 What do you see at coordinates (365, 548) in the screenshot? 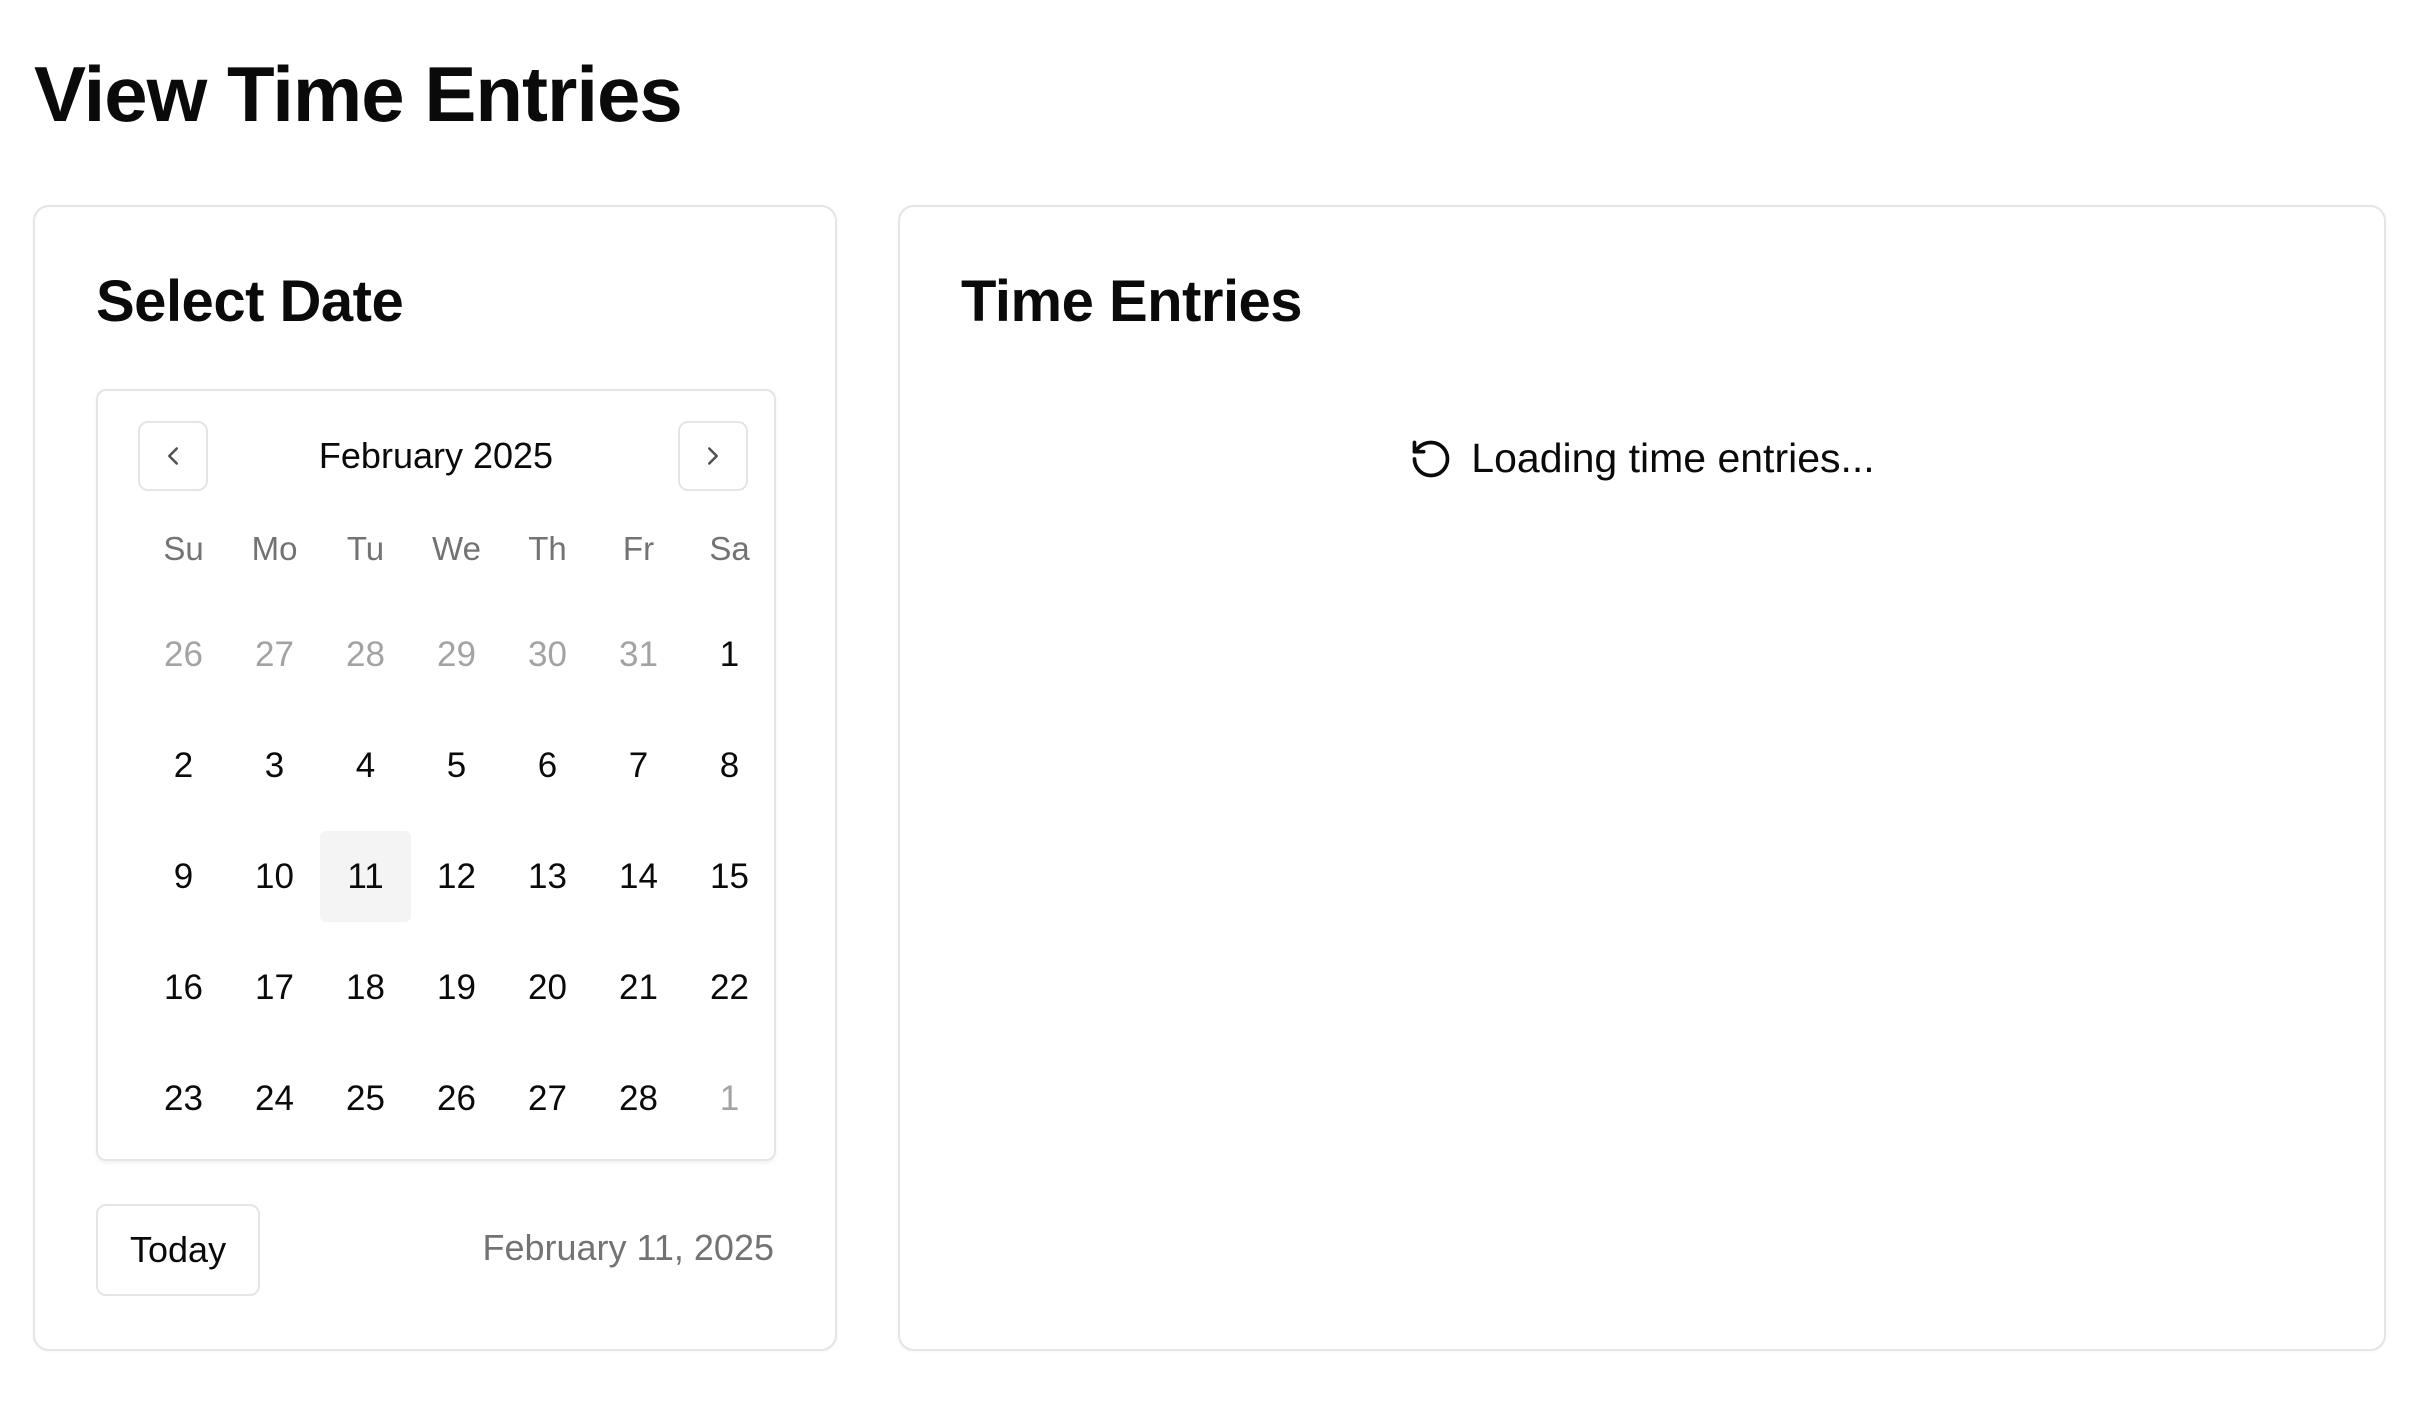
I see `weekday-header: Tu` at bounding box center [365, 548].